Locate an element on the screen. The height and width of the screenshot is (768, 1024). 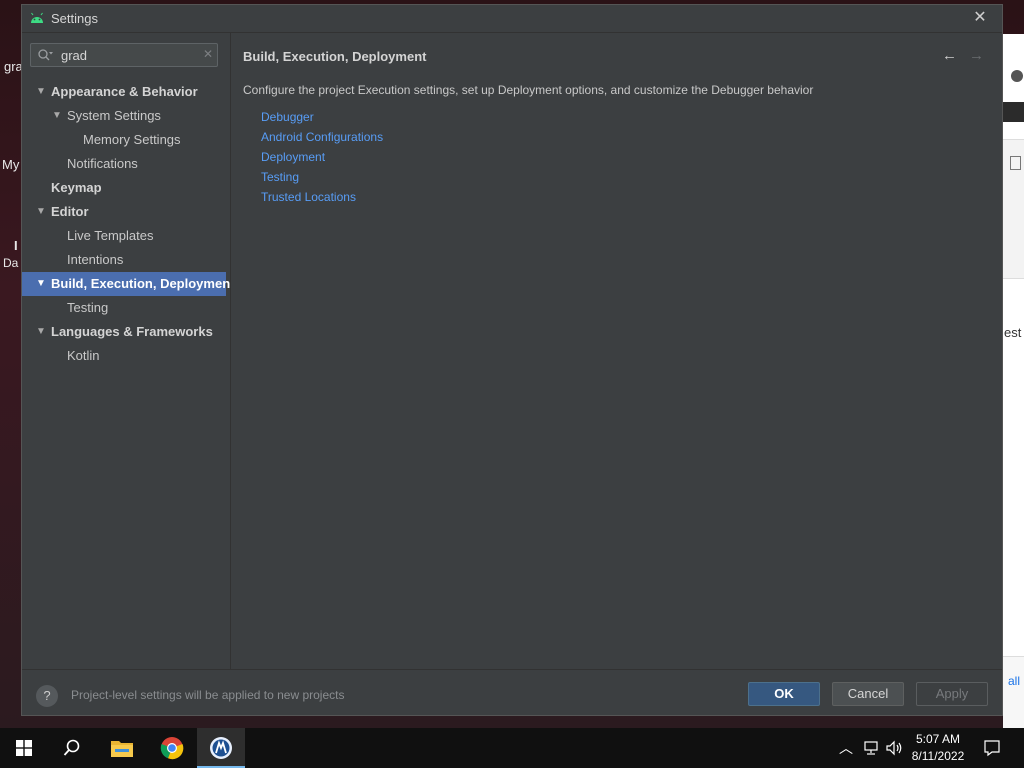
cancel-button: Cancel is located at coordinates (868, 694).